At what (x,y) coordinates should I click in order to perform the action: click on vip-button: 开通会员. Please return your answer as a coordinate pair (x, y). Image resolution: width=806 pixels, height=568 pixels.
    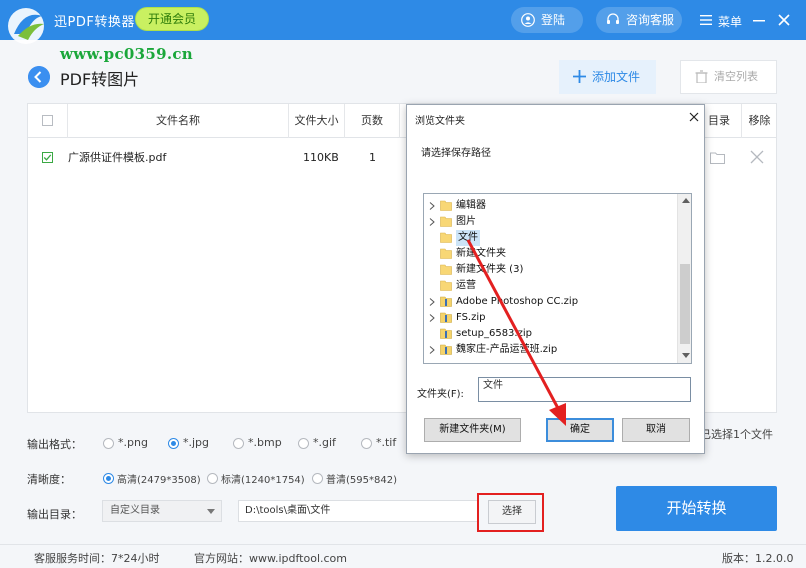
    Looking at the image, I should click on (172, 19).